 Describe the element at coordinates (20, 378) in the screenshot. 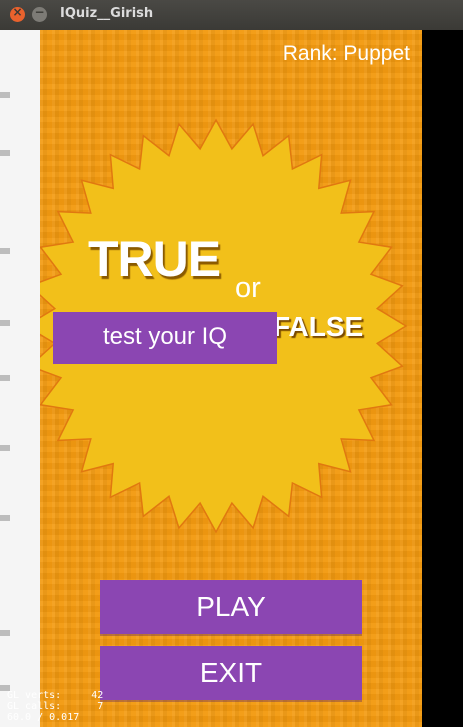

I see `background-editor-strip` at that location.